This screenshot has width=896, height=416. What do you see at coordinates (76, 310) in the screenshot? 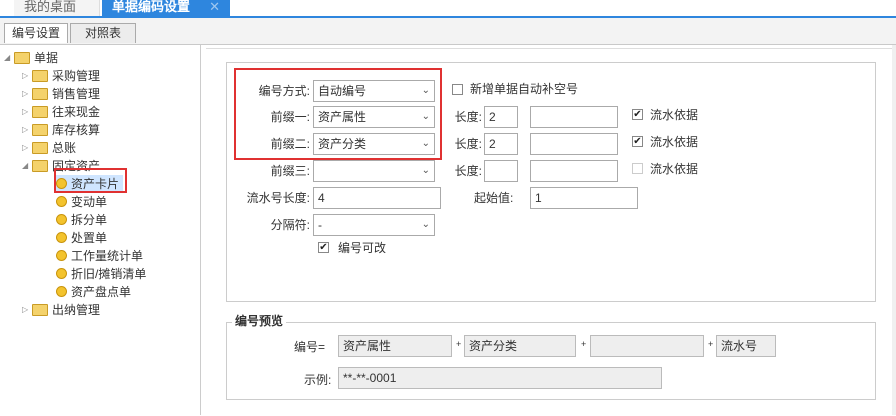
I see `tree-label: 出纳管理` at bounding box center [76, 310].